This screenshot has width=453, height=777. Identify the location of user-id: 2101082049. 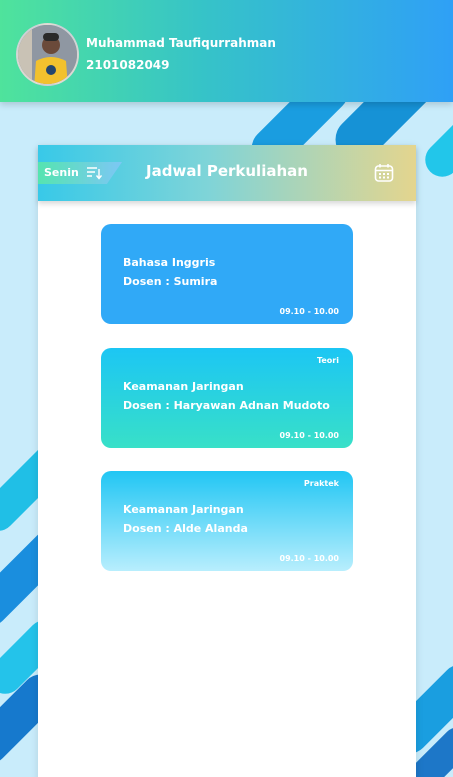
(128, 65).